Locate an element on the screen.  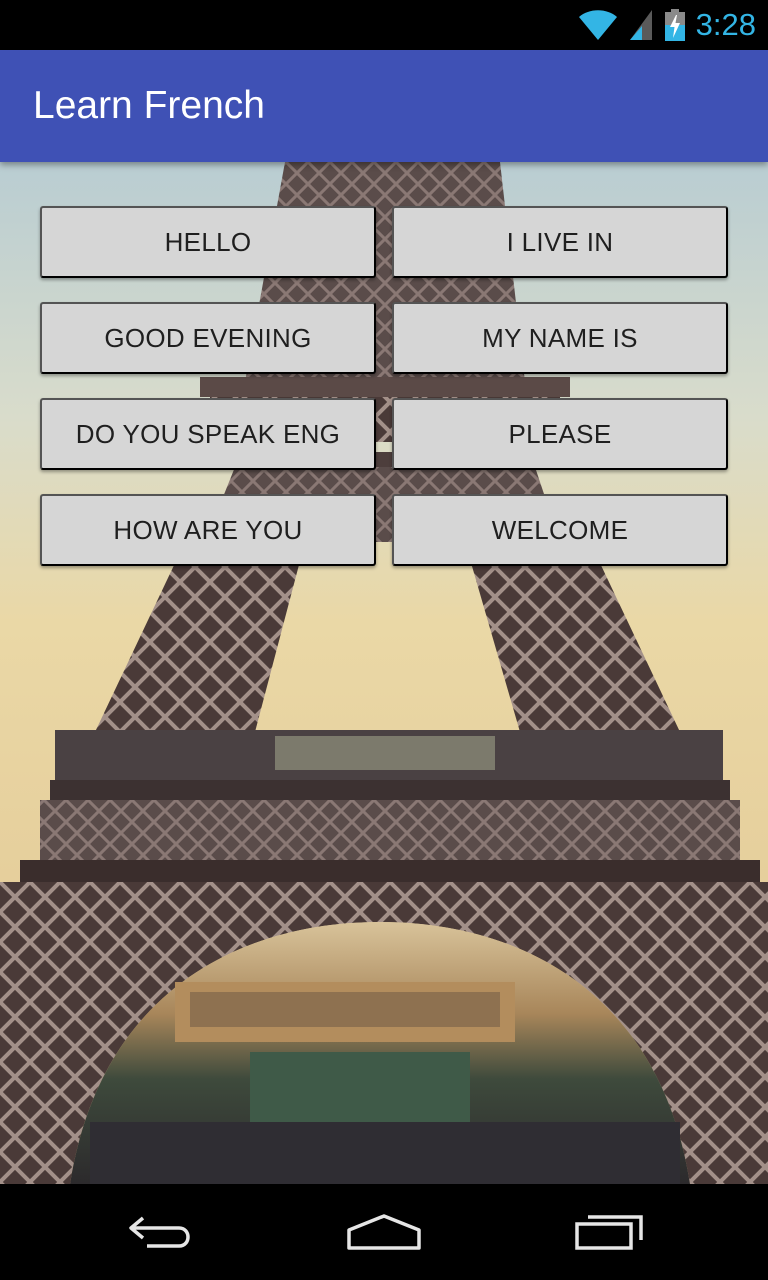
phrase-button-hello: HELLO is located at coordinates (208, 242).